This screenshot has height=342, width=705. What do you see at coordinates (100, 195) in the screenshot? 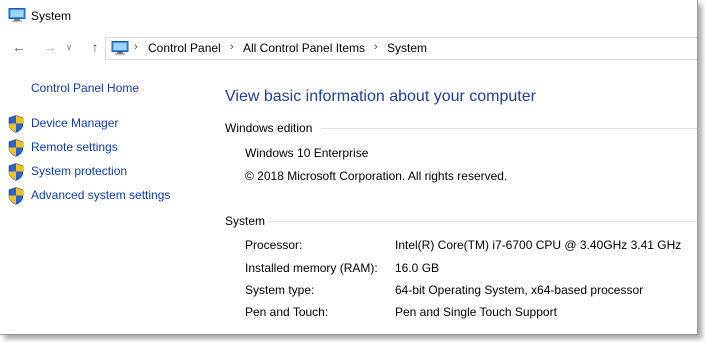
I see `task-label: Advanced system settings` at bounding box center [100, 195].